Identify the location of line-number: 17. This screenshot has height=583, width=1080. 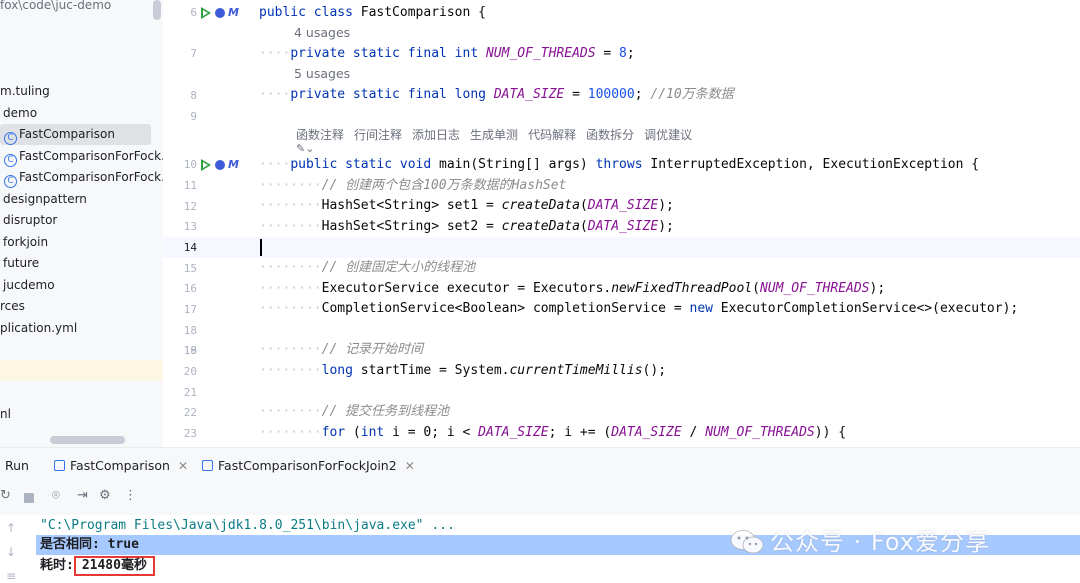
(190, 309).